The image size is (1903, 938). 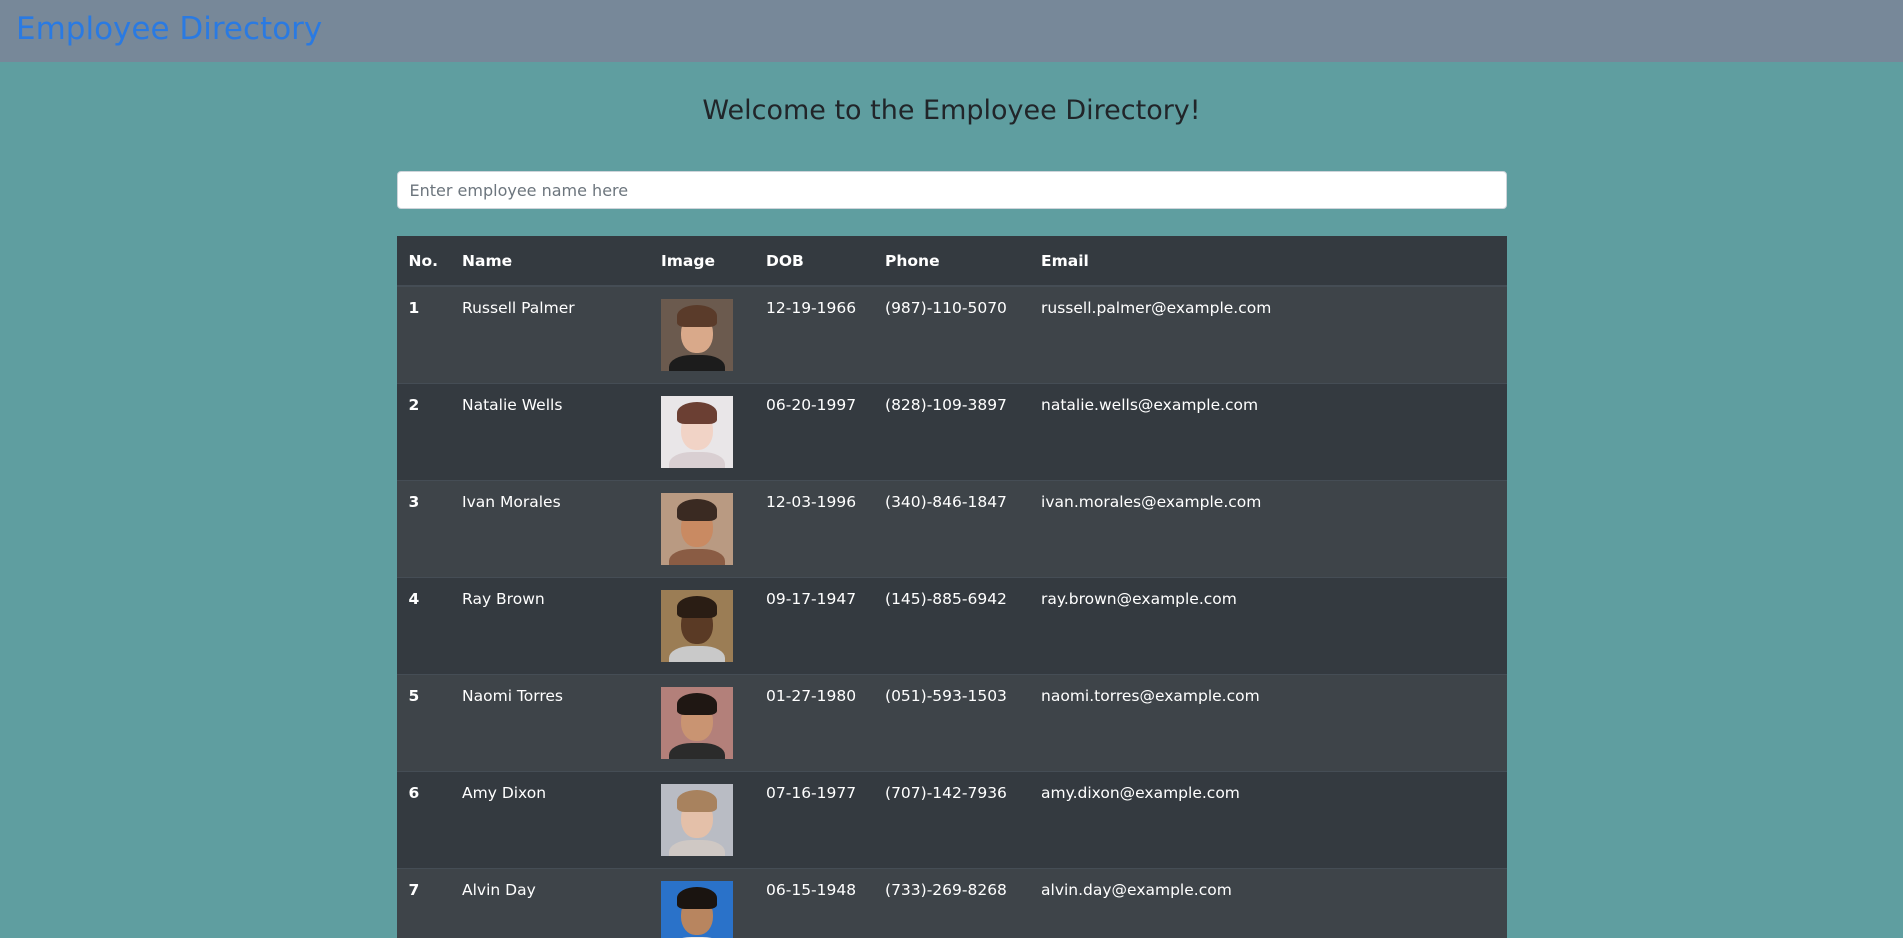 What do you see at coordinates (550, 820) in the screenshot?
I see `employee-name: Amy Dixon` at bounding box center [550, 820].